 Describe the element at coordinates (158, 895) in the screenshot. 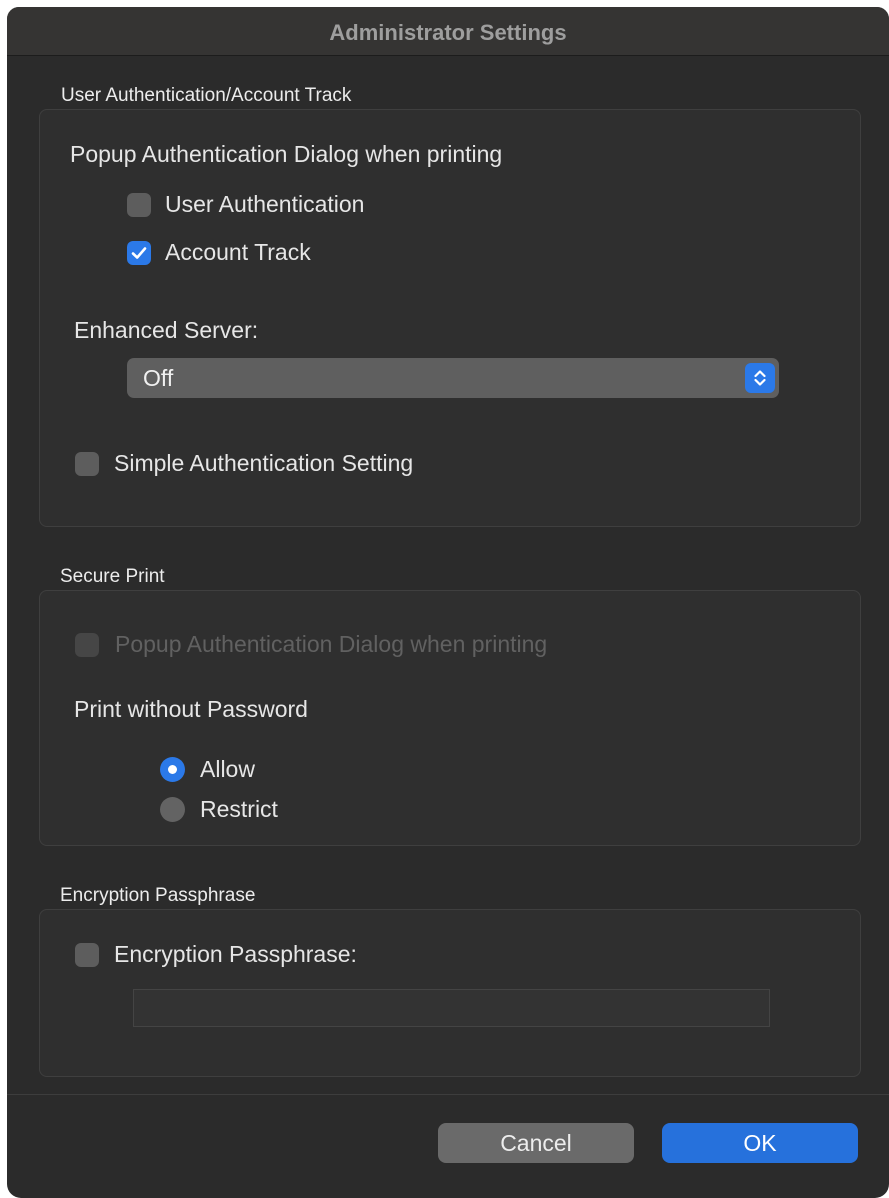

I see `section-label-encryption: Encryption Passphrase` at that location.